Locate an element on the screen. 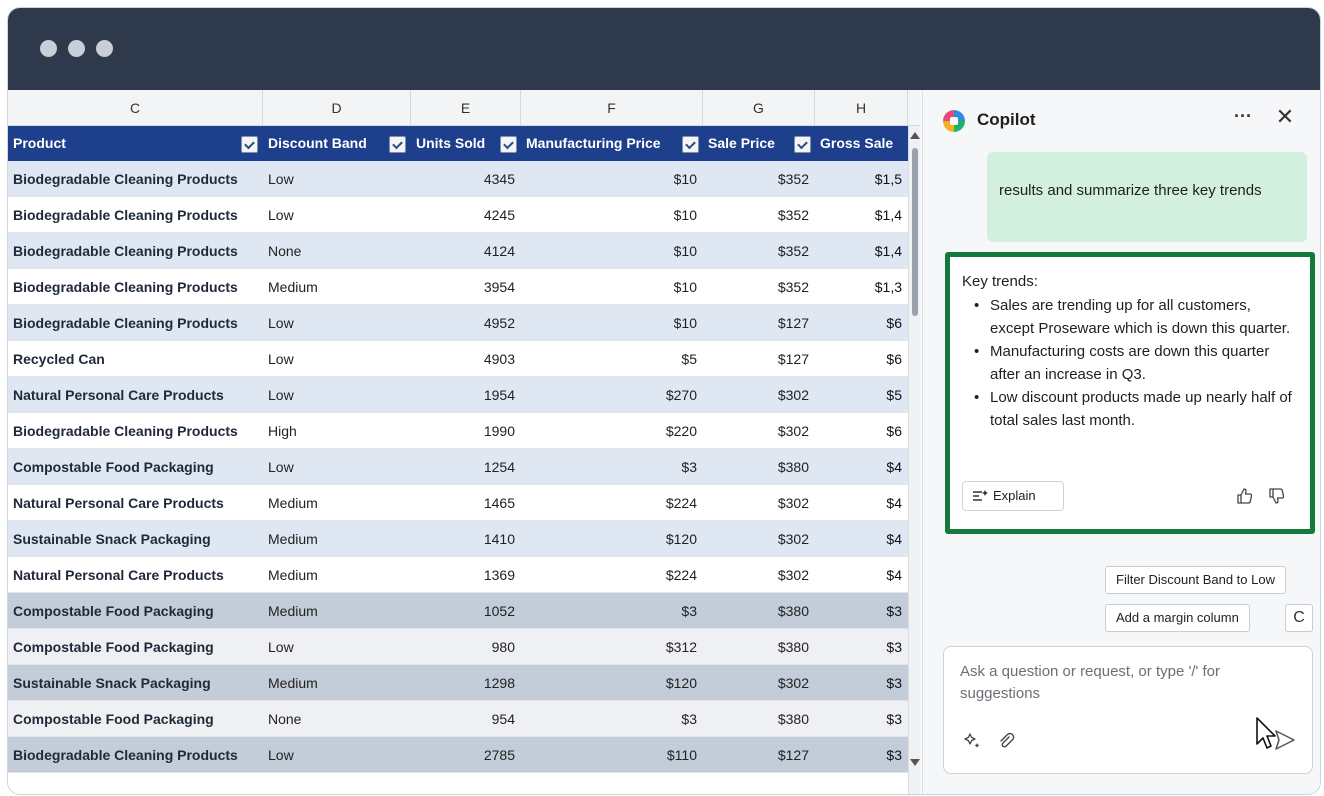 Image resolution: width=1324 pixels, height=796 pixels. column-letter-d: D is located at coordinates (337, 108).